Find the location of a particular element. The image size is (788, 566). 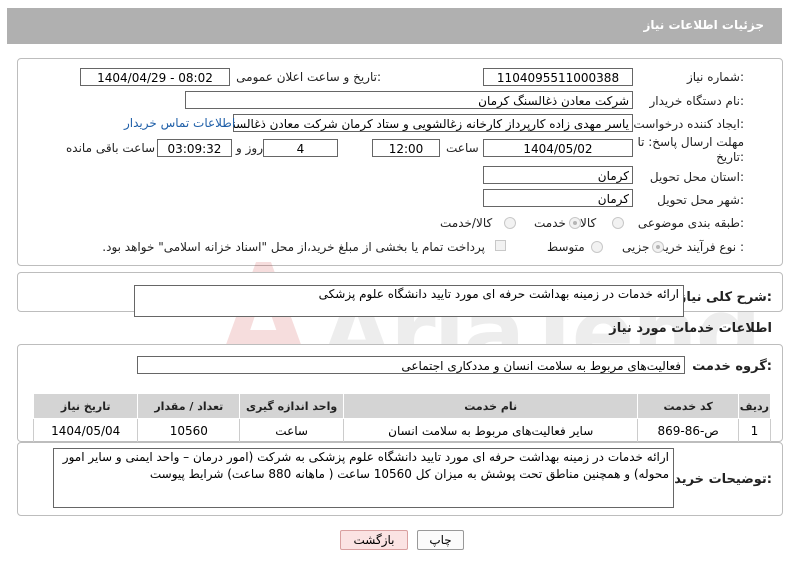

process-option-medium: متوسط is located at coordinates (566, 247).